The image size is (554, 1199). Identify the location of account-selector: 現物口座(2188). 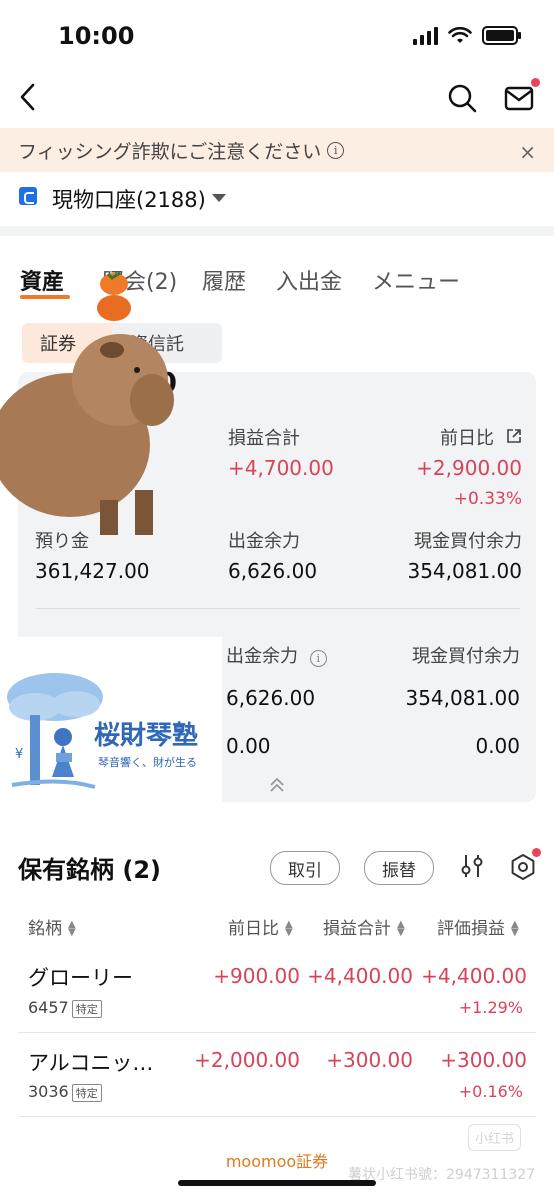
(129, 199).